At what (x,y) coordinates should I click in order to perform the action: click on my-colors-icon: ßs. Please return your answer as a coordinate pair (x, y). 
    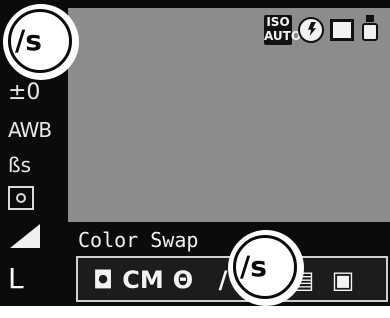
    Looking at the image, I should click on (30, 165).